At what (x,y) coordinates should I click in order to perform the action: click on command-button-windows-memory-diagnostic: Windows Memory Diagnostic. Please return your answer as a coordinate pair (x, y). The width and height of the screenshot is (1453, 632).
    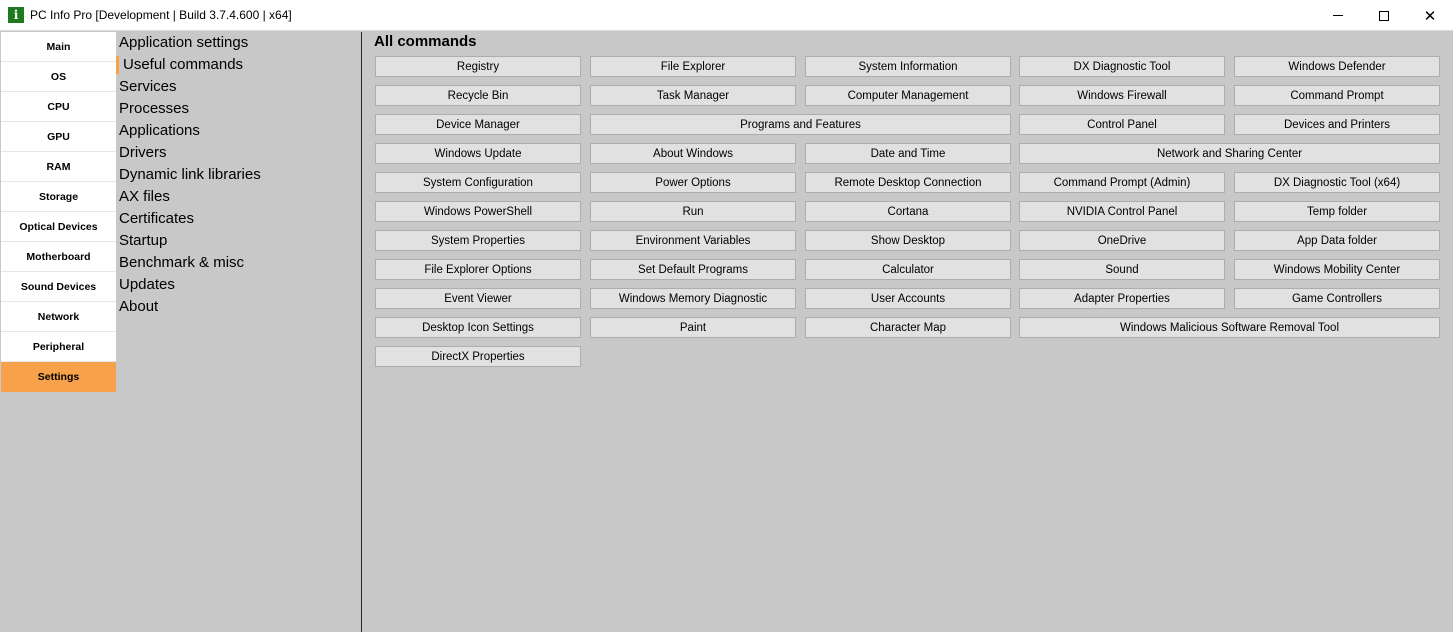
    Looking at the image, I should click on (693, 298).